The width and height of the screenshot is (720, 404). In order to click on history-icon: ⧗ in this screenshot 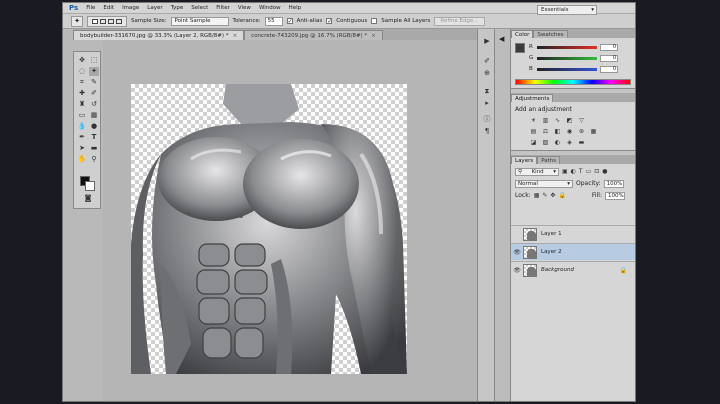, I will do `click(487, 91)`.